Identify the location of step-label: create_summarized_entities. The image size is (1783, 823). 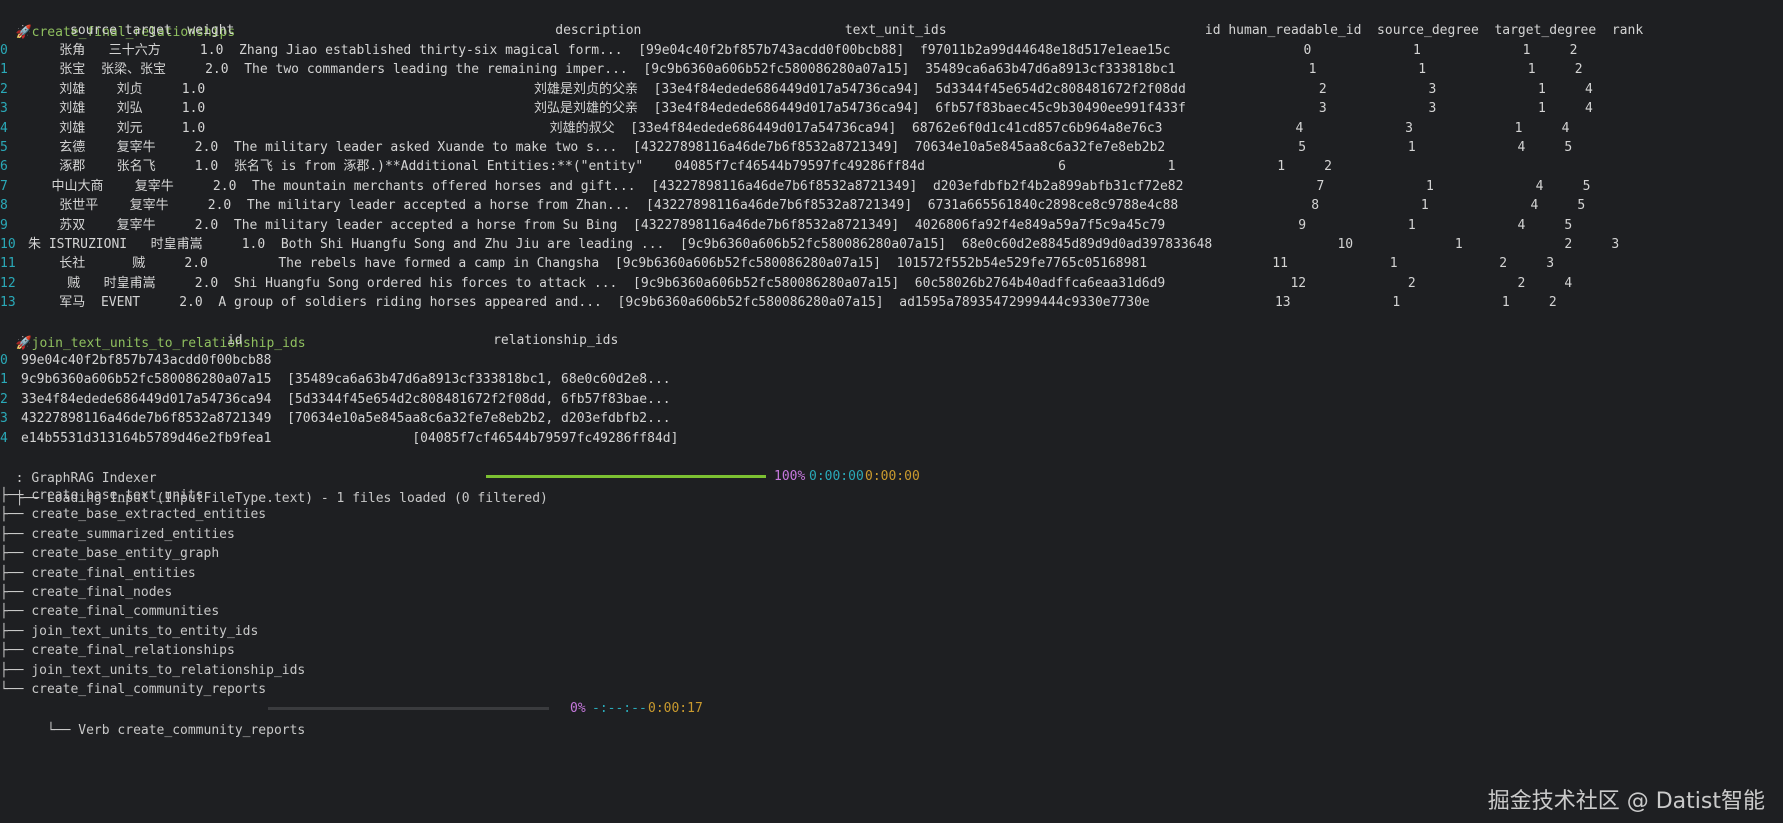
(133, 534).